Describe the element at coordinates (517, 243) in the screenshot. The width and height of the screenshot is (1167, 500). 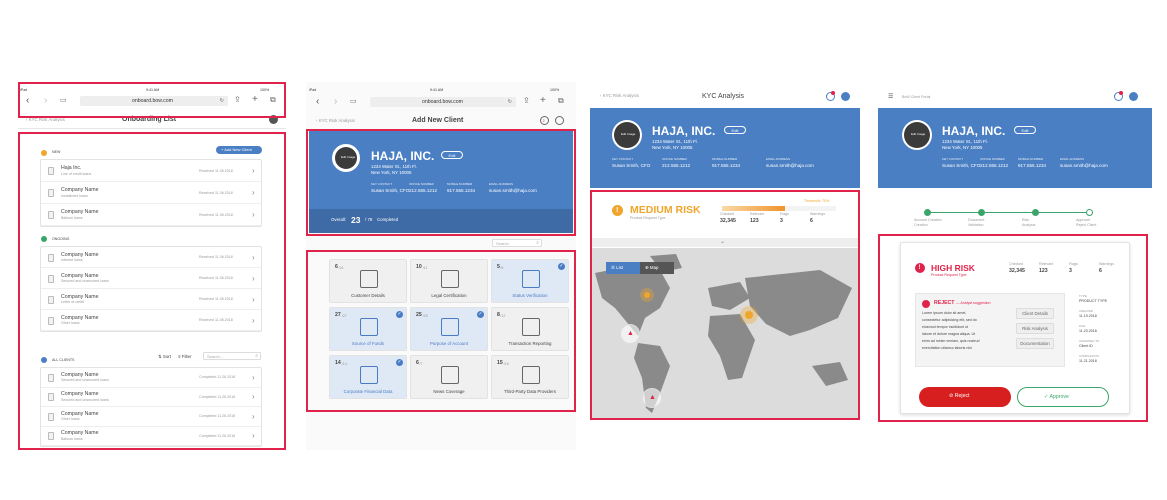
I see `search-input: Search ⌕` at that location.